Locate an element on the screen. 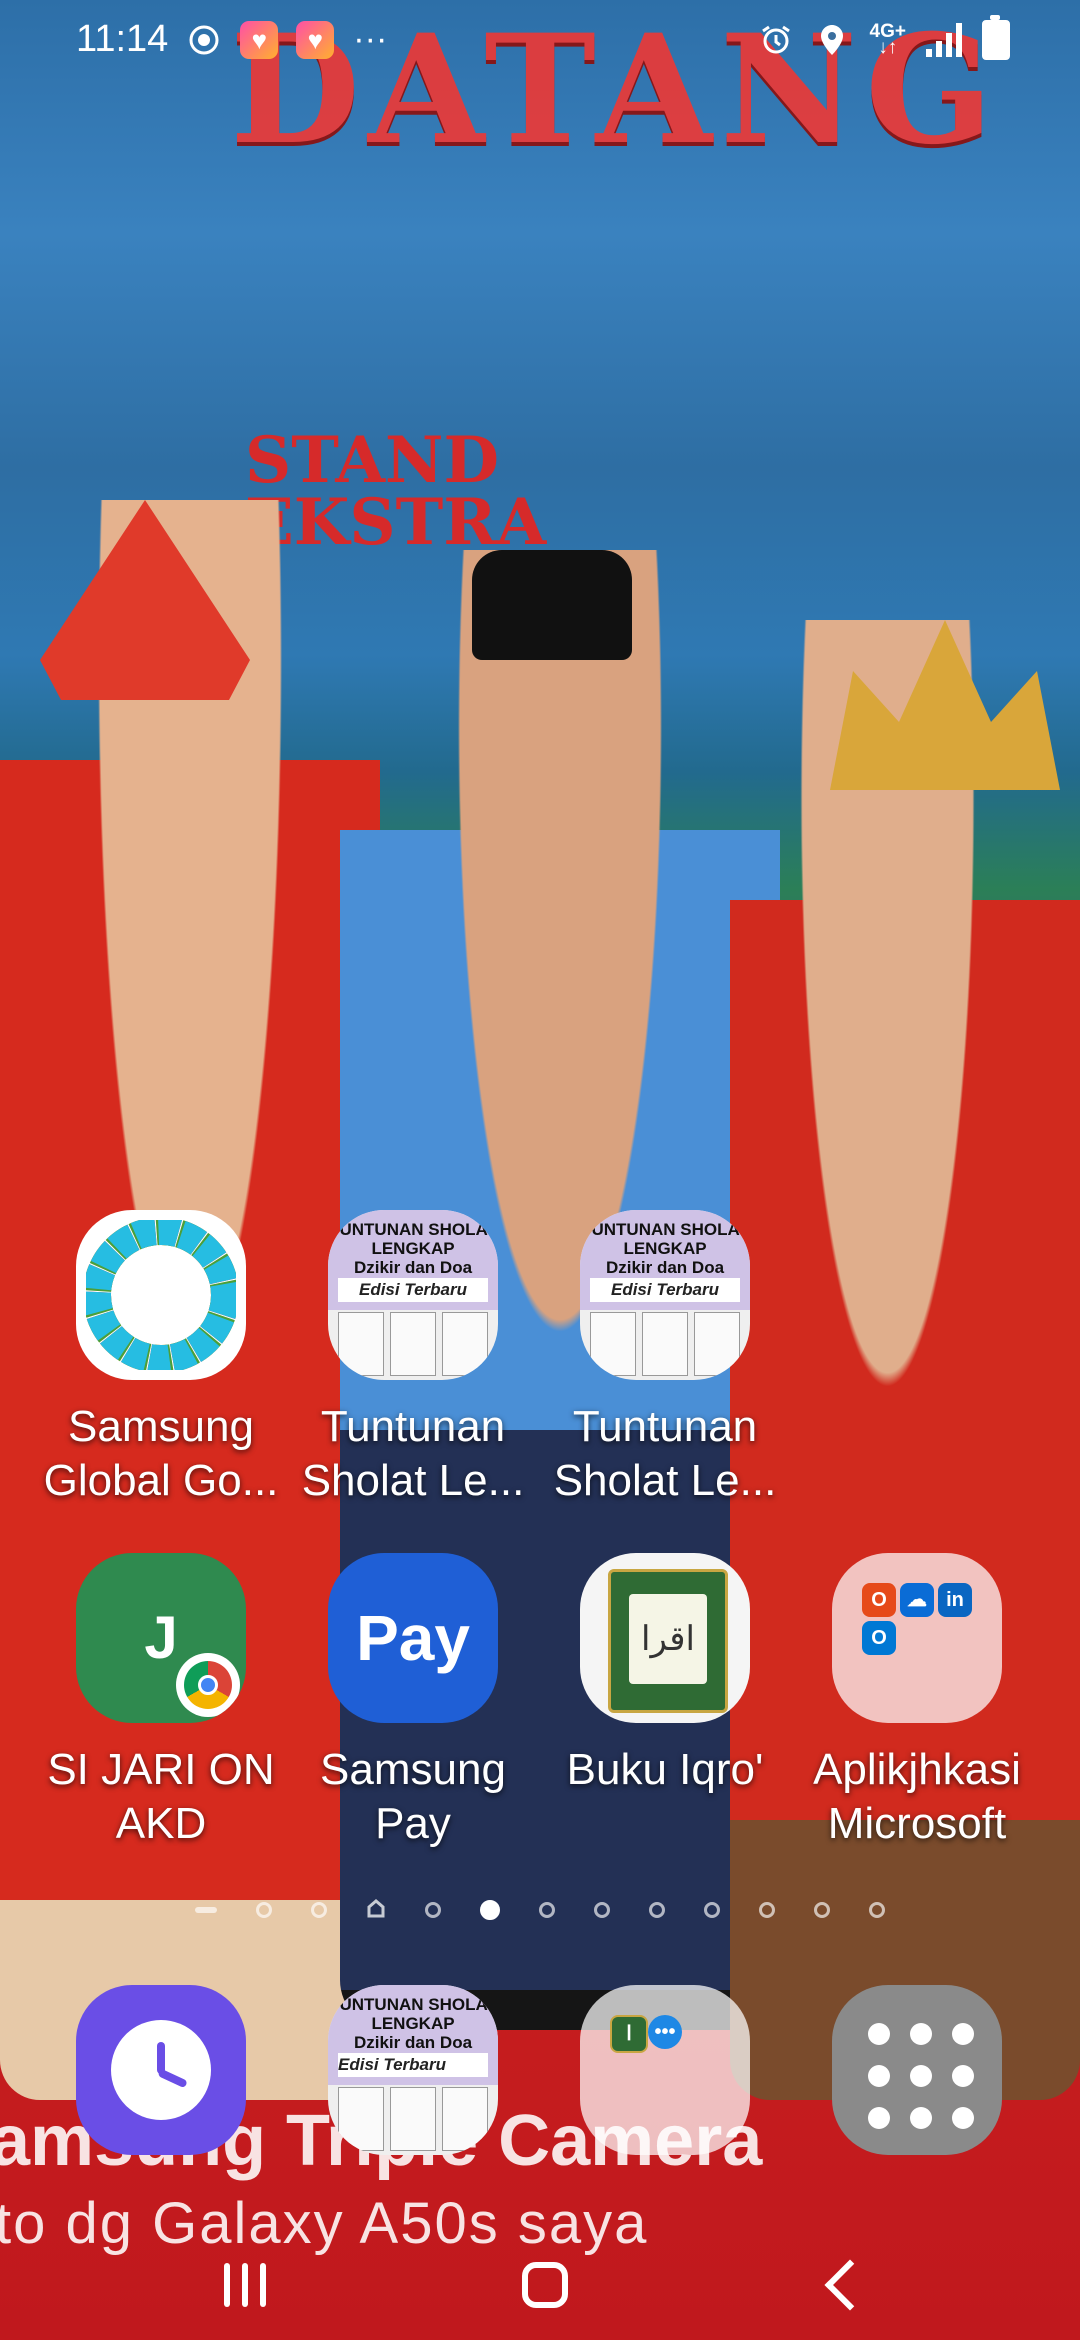 This screenshot has width=1080, height=2340. app-label: Buku Iqro' is located at coordinates (665, 1769).